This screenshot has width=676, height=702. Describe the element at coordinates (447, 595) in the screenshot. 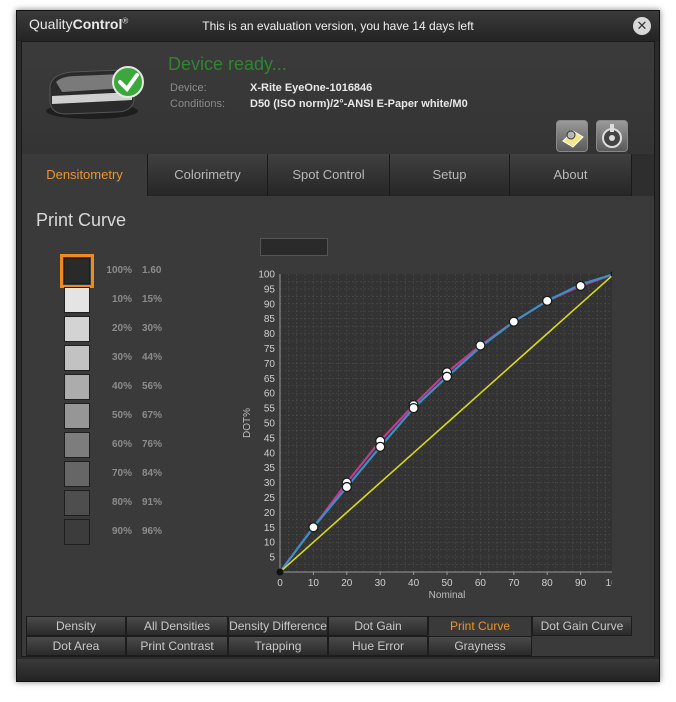

I see `x-axis-label: Nominal` at that location.